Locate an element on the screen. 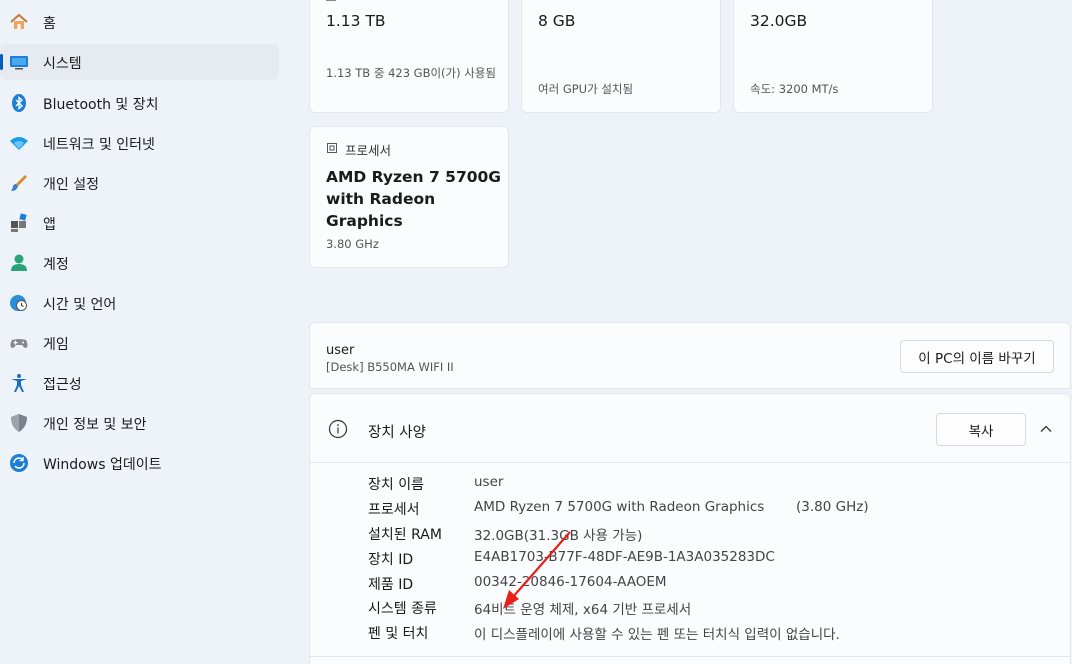 The width and height of the screenshot is (1072, 664). rename-pc-button: 이 PC의 이름 바꾸기 is located at coordinates (977, 356).